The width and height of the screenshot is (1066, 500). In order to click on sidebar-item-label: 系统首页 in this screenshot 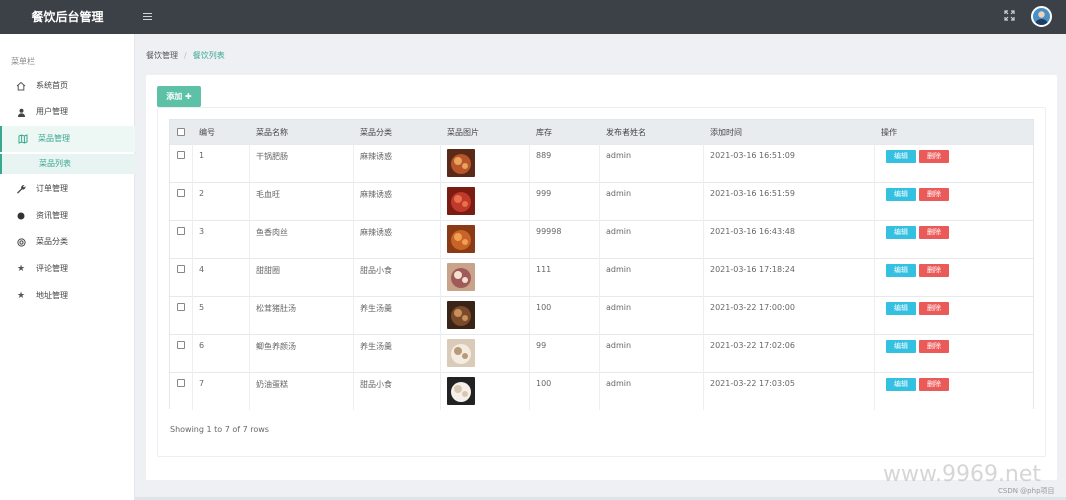, I will do `click(52, 85)`.